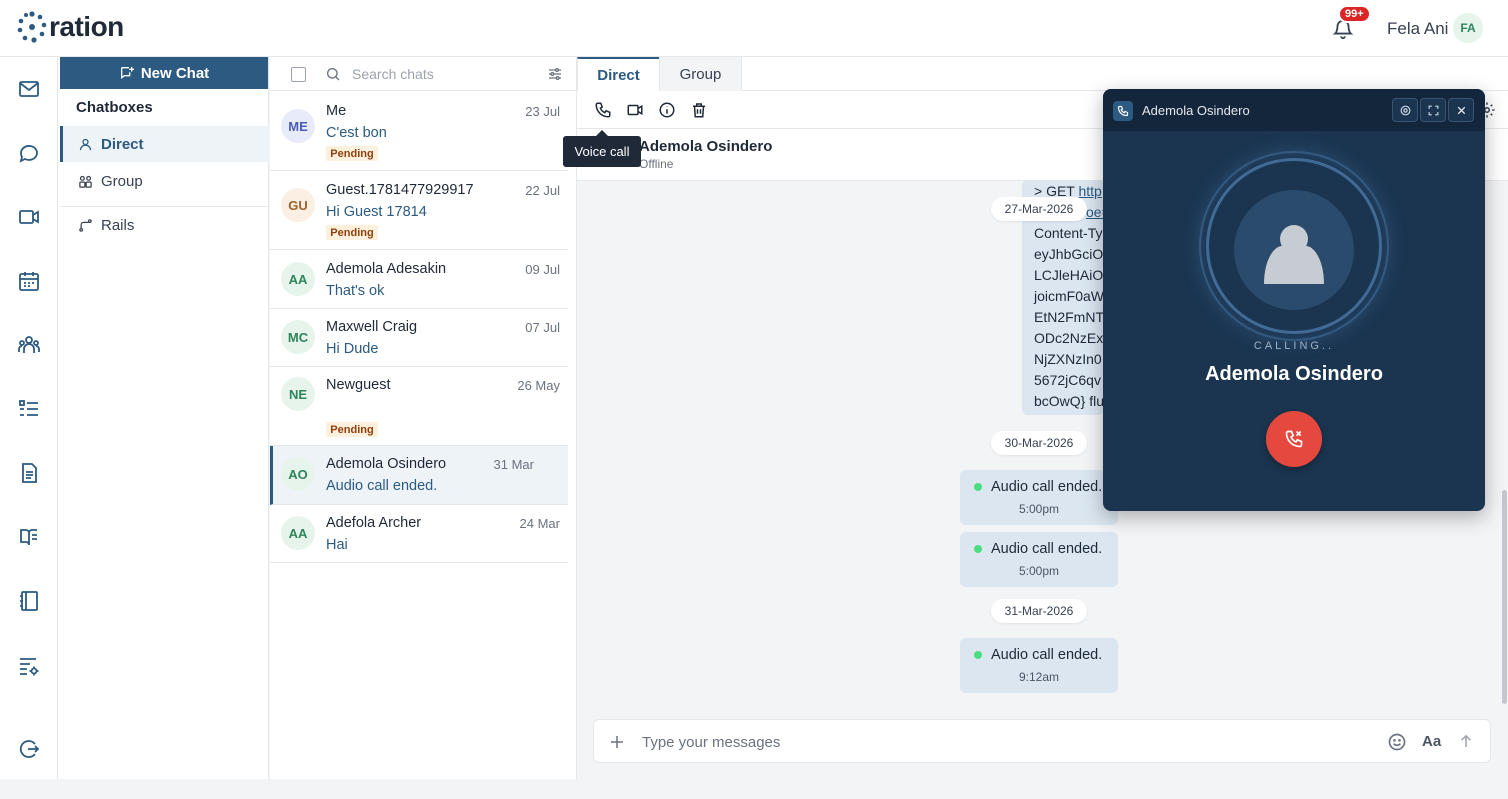  I want to click on chat-name: Guest.1781477929917, so click(400, 190).